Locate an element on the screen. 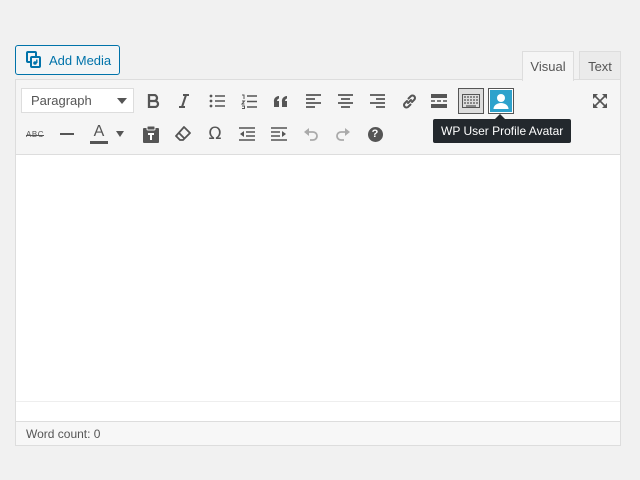  insert-link-button is located at coordinates (409, 101).